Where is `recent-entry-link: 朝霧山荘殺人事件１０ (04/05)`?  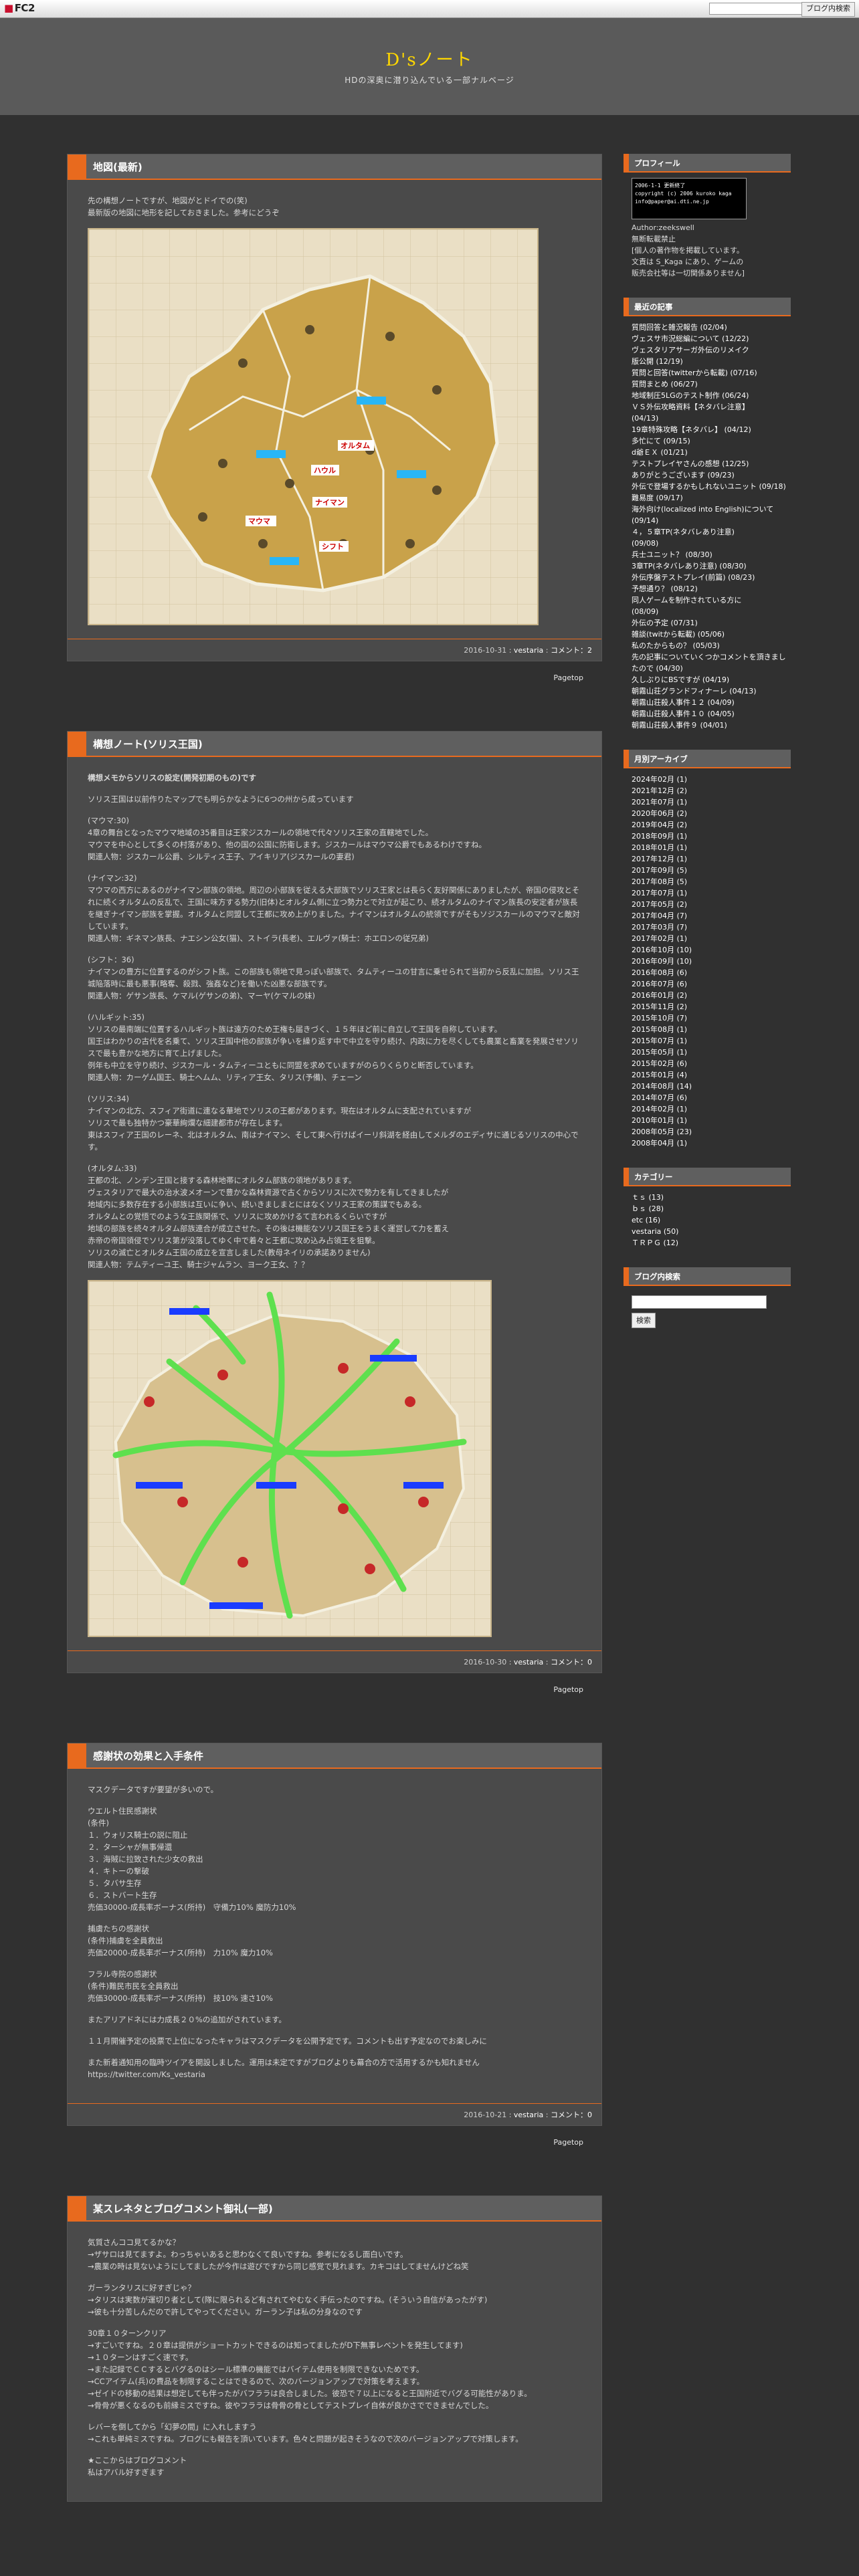 recent-entry-link: 朝霧山荘殺人事件１０ (04/05) is located at coordinates (709, 714).